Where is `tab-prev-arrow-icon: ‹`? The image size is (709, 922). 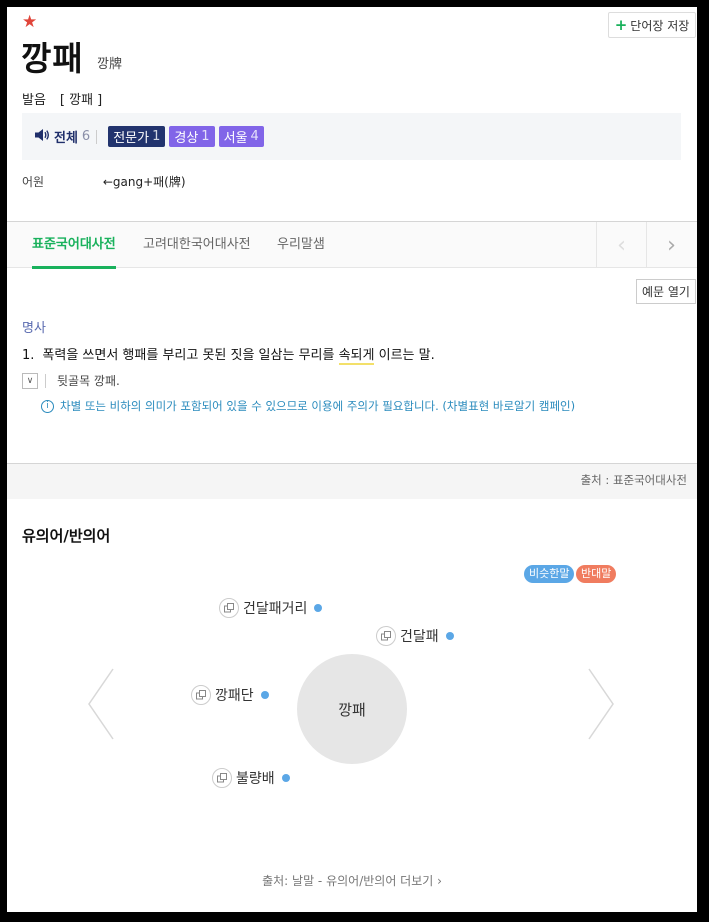
tab-prev-arrow-icon: ‹ is located at coordinates (621, 245).